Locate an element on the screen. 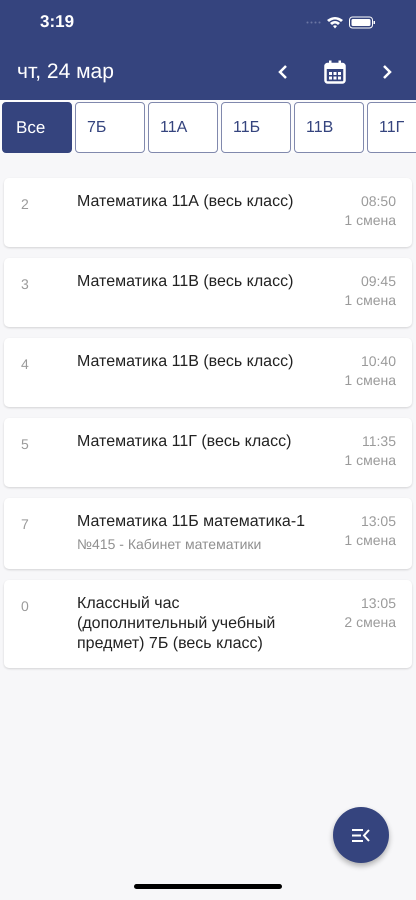 The width and height of the screenshot is (416, 900). lesson-card: 4 Математика 11В (весь класс) 10:40 1 смена is located at coordinates (208, 372).